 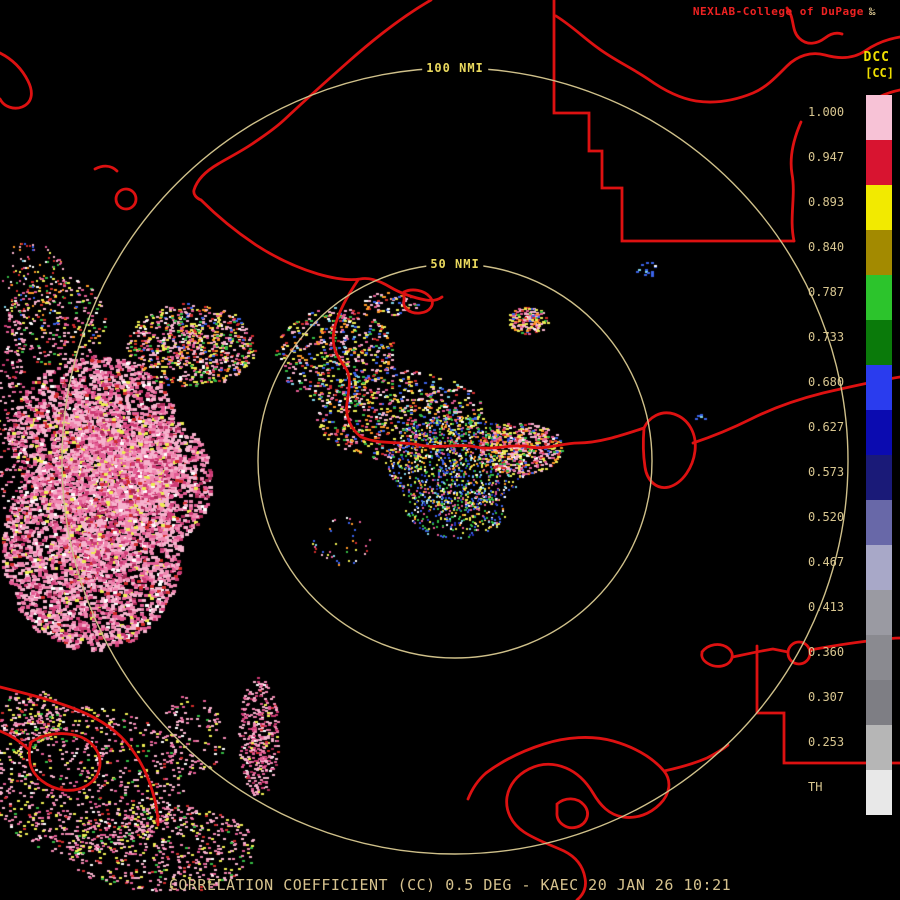 What do you see at coordinates (815, 787) in the screenshot?
I see `colorbar-label: TH` at bounding box center [815, 787].